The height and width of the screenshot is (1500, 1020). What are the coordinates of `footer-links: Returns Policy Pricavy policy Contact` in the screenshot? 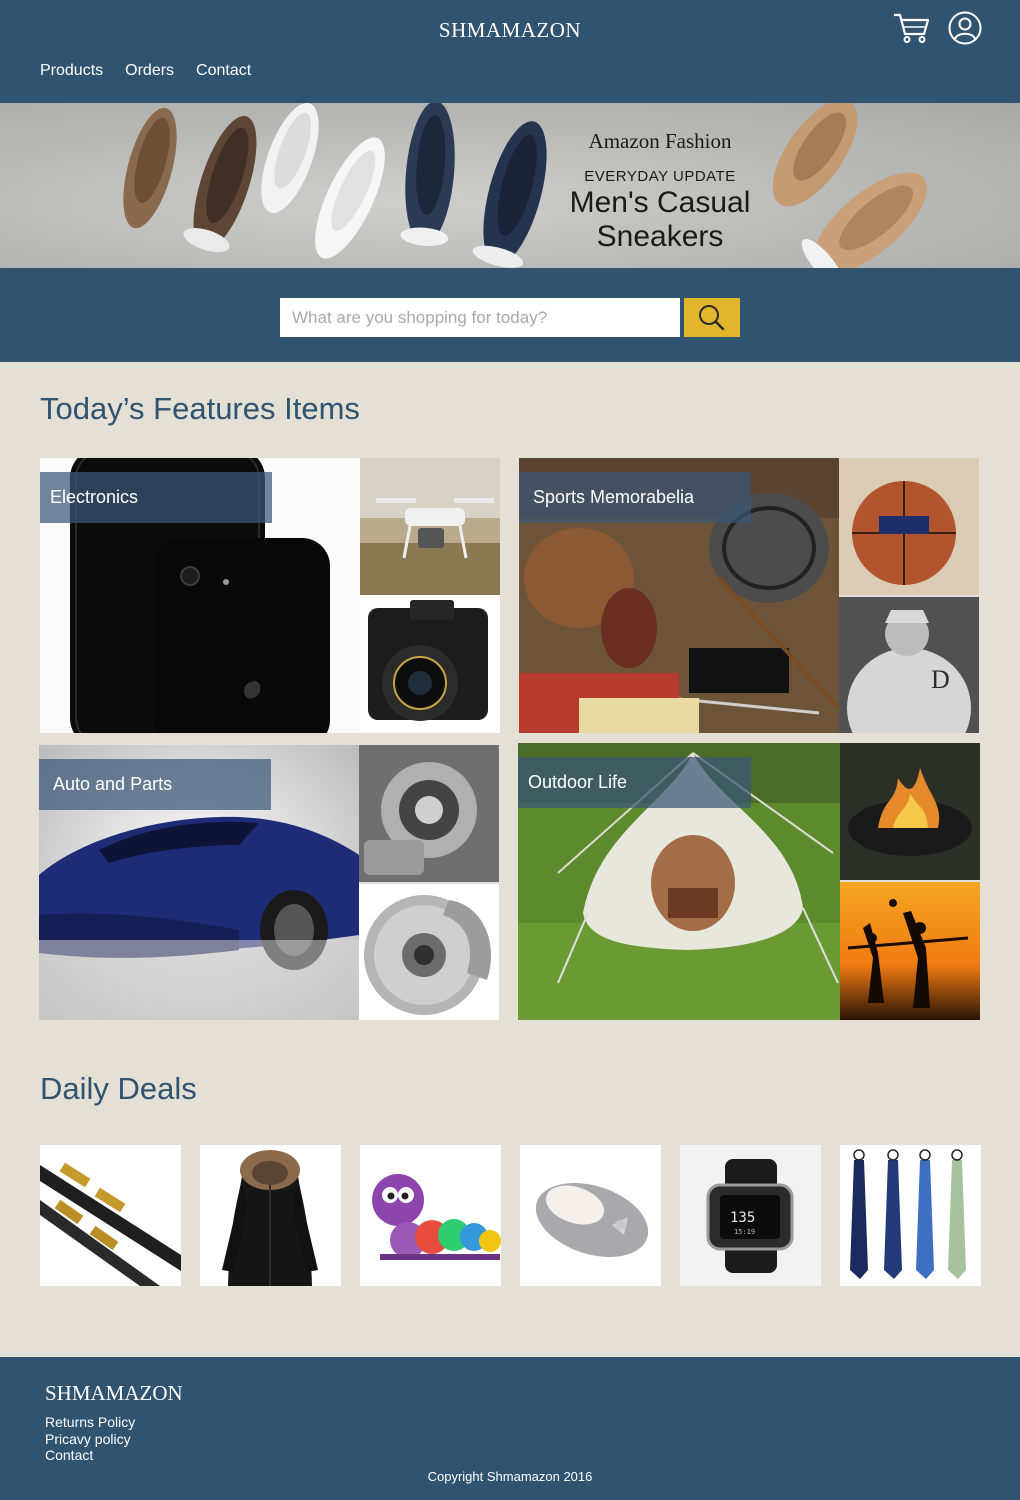 It's located at (90, 1439).